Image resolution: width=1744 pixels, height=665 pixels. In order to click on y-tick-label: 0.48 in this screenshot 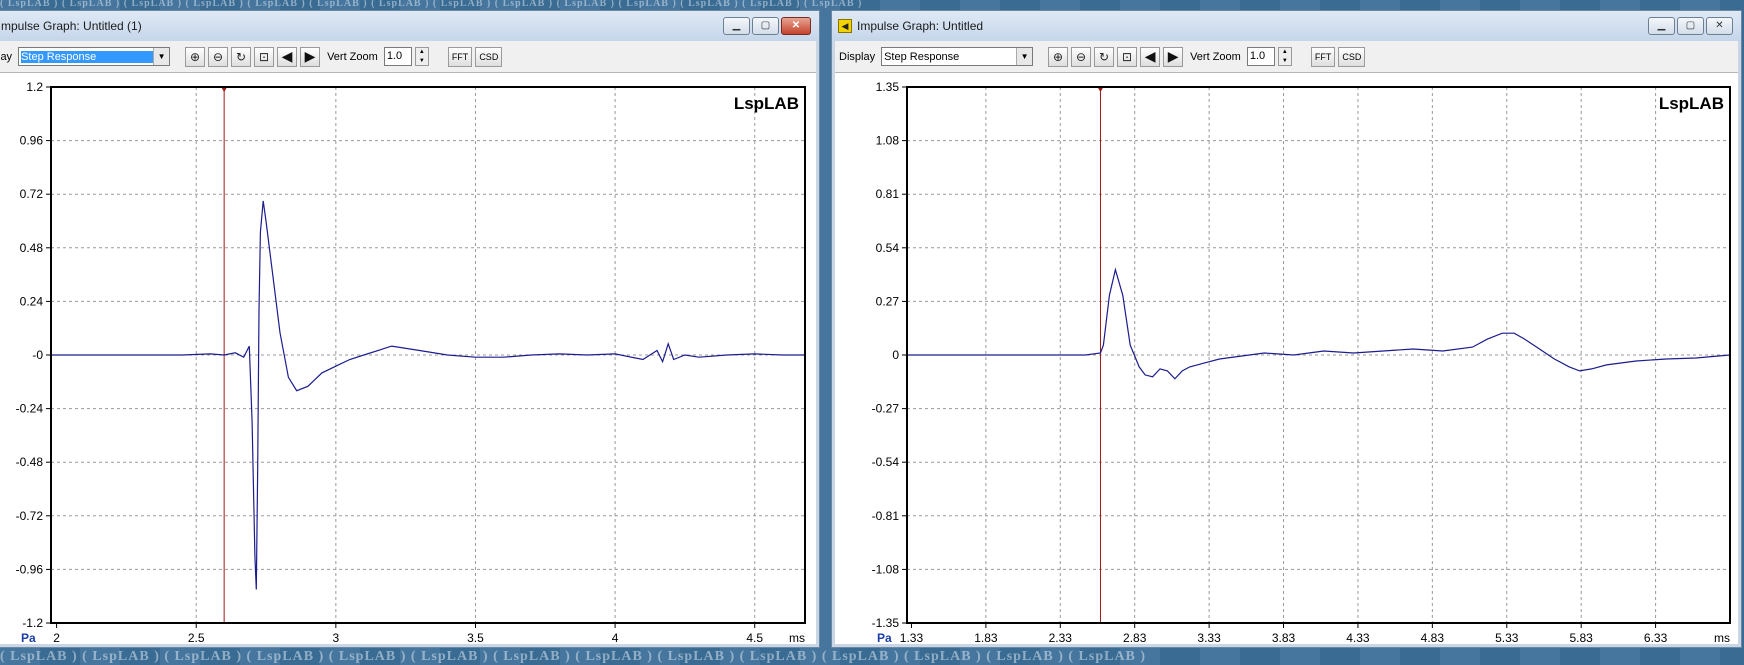, I will do `click(32, 248)`.